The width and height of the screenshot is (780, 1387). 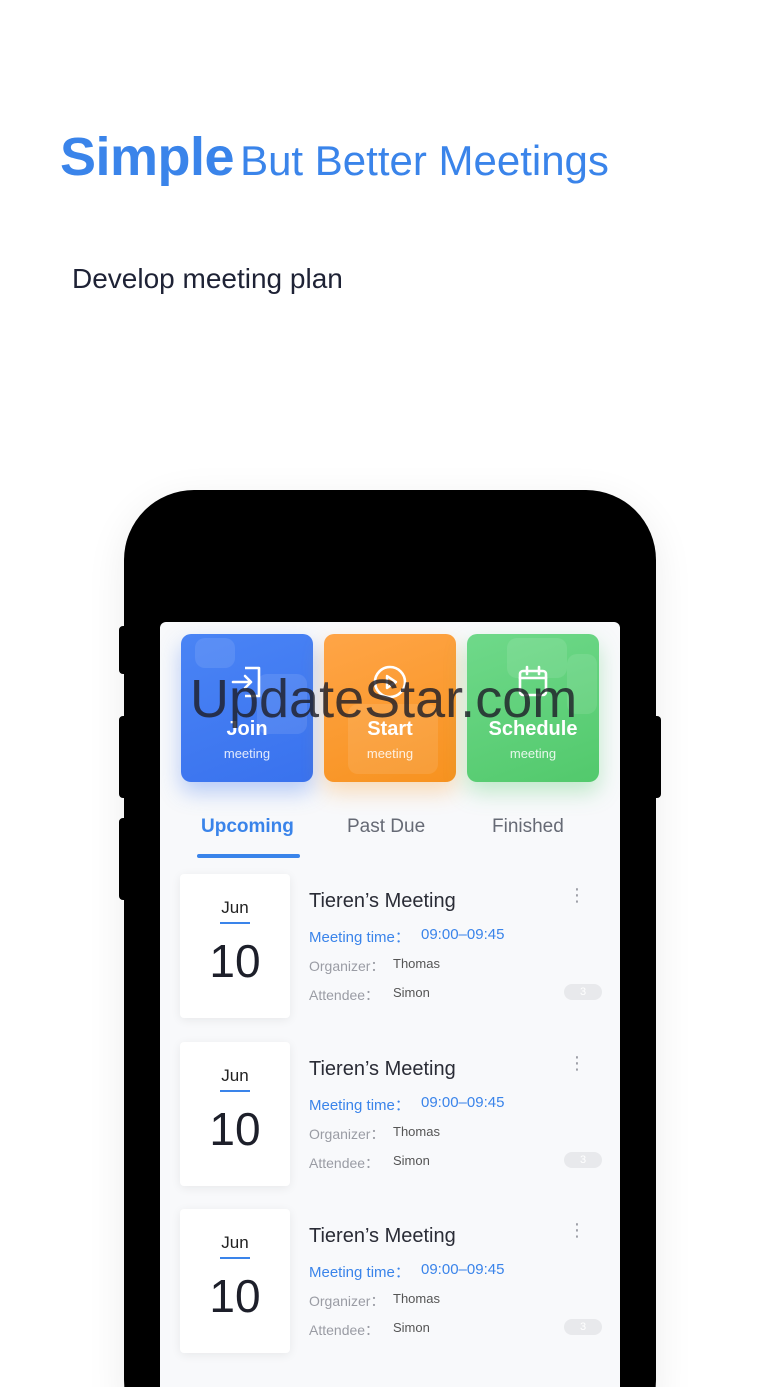 What do you see at coordinates (528, 827) in the screenshot?
I see `tab-finished: Finished` at bounding box center [528, 827].